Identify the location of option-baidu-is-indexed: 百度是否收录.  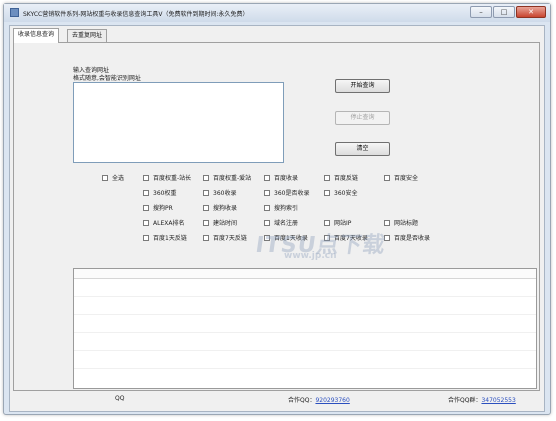
(407, 239).